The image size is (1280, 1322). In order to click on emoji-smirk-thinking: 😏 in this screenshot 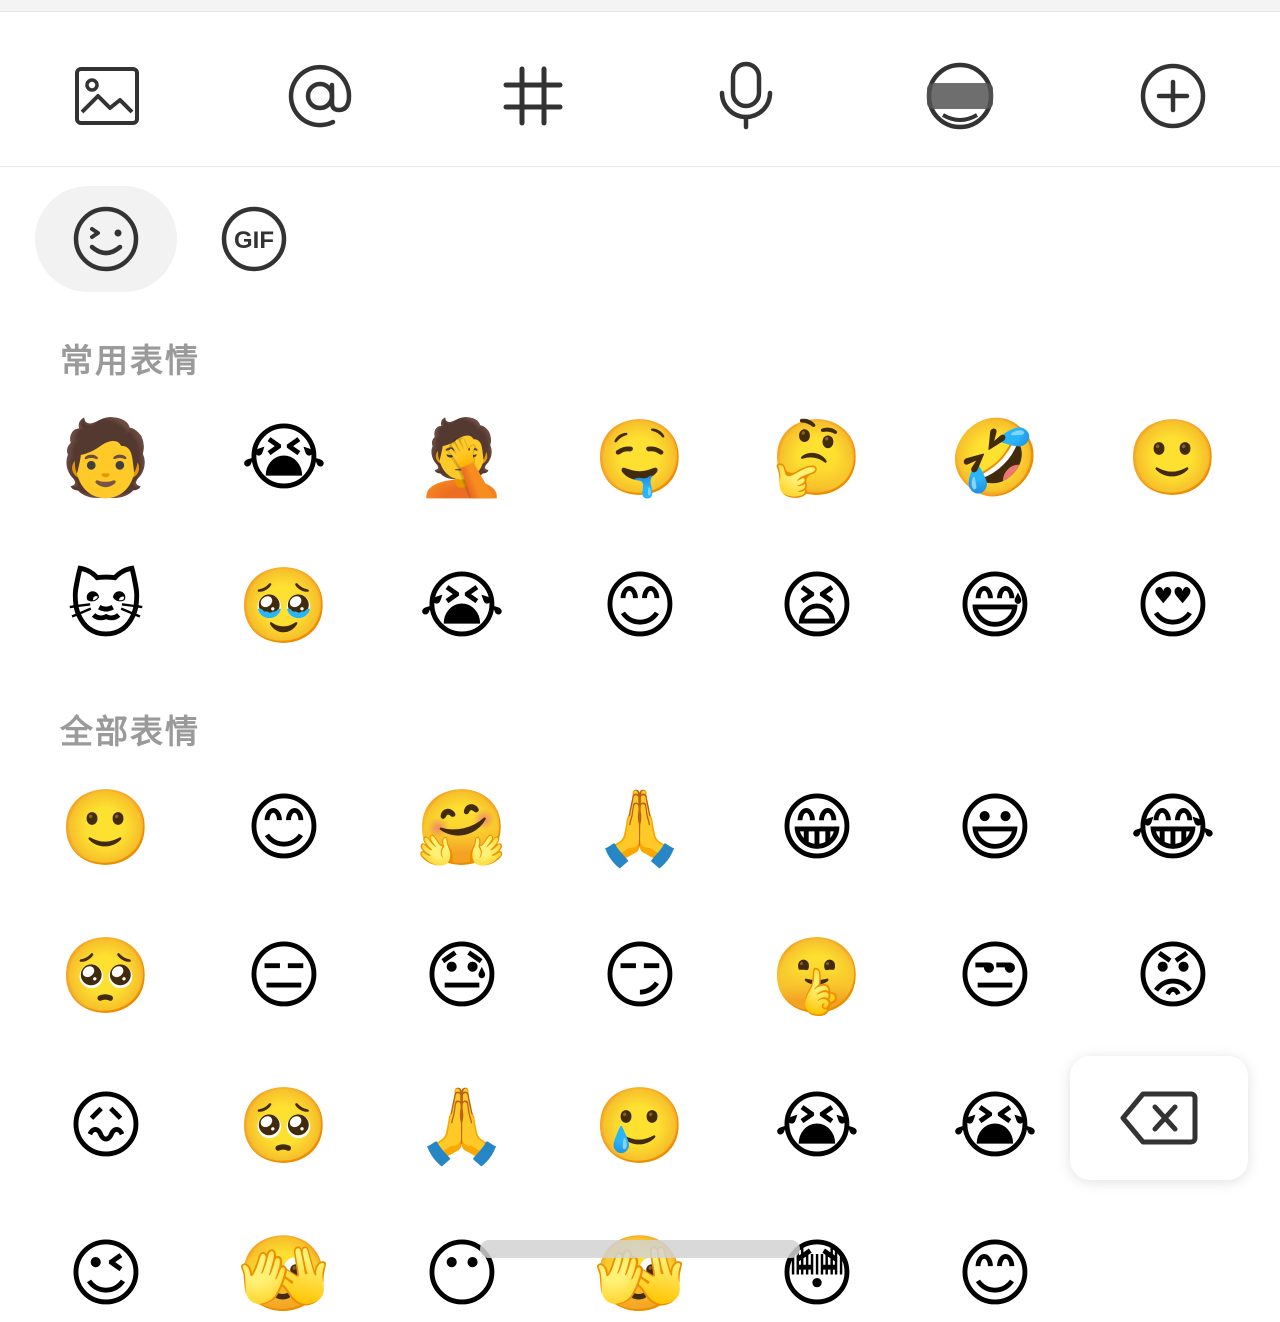, I will do `click(640, 976)`.